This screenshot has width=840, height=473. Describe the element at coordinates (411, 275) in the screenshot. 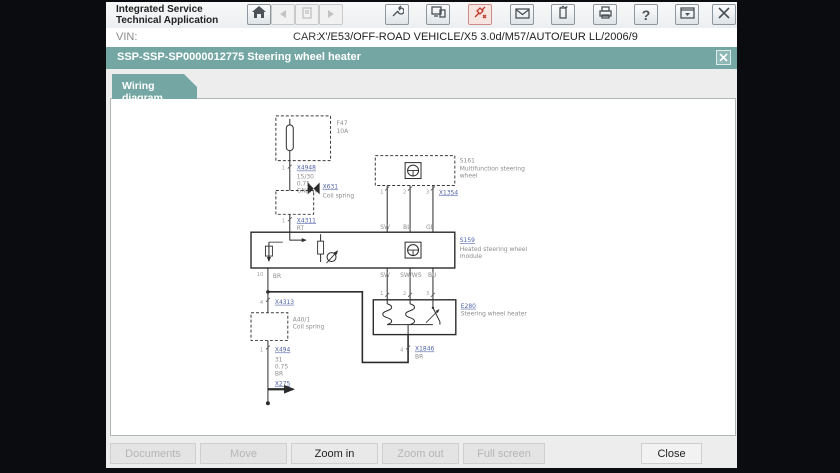

I see `wire-label: SW/WS` at that location.